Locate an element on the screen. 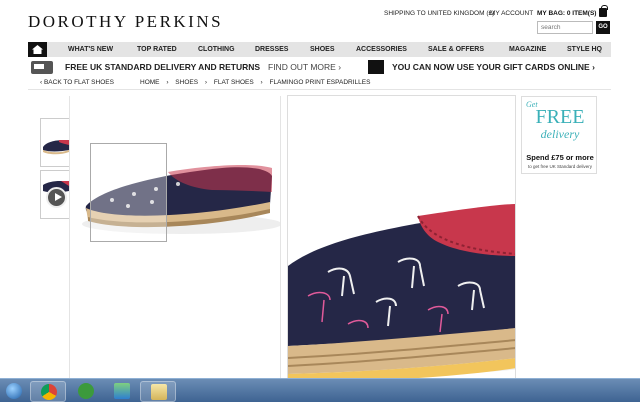 Image resolution: width=640 pixels, height=402 pixels. breadcrumb-current: FLAMINGO PRINT ESPADRILLES is located at coordinates (320, 82).